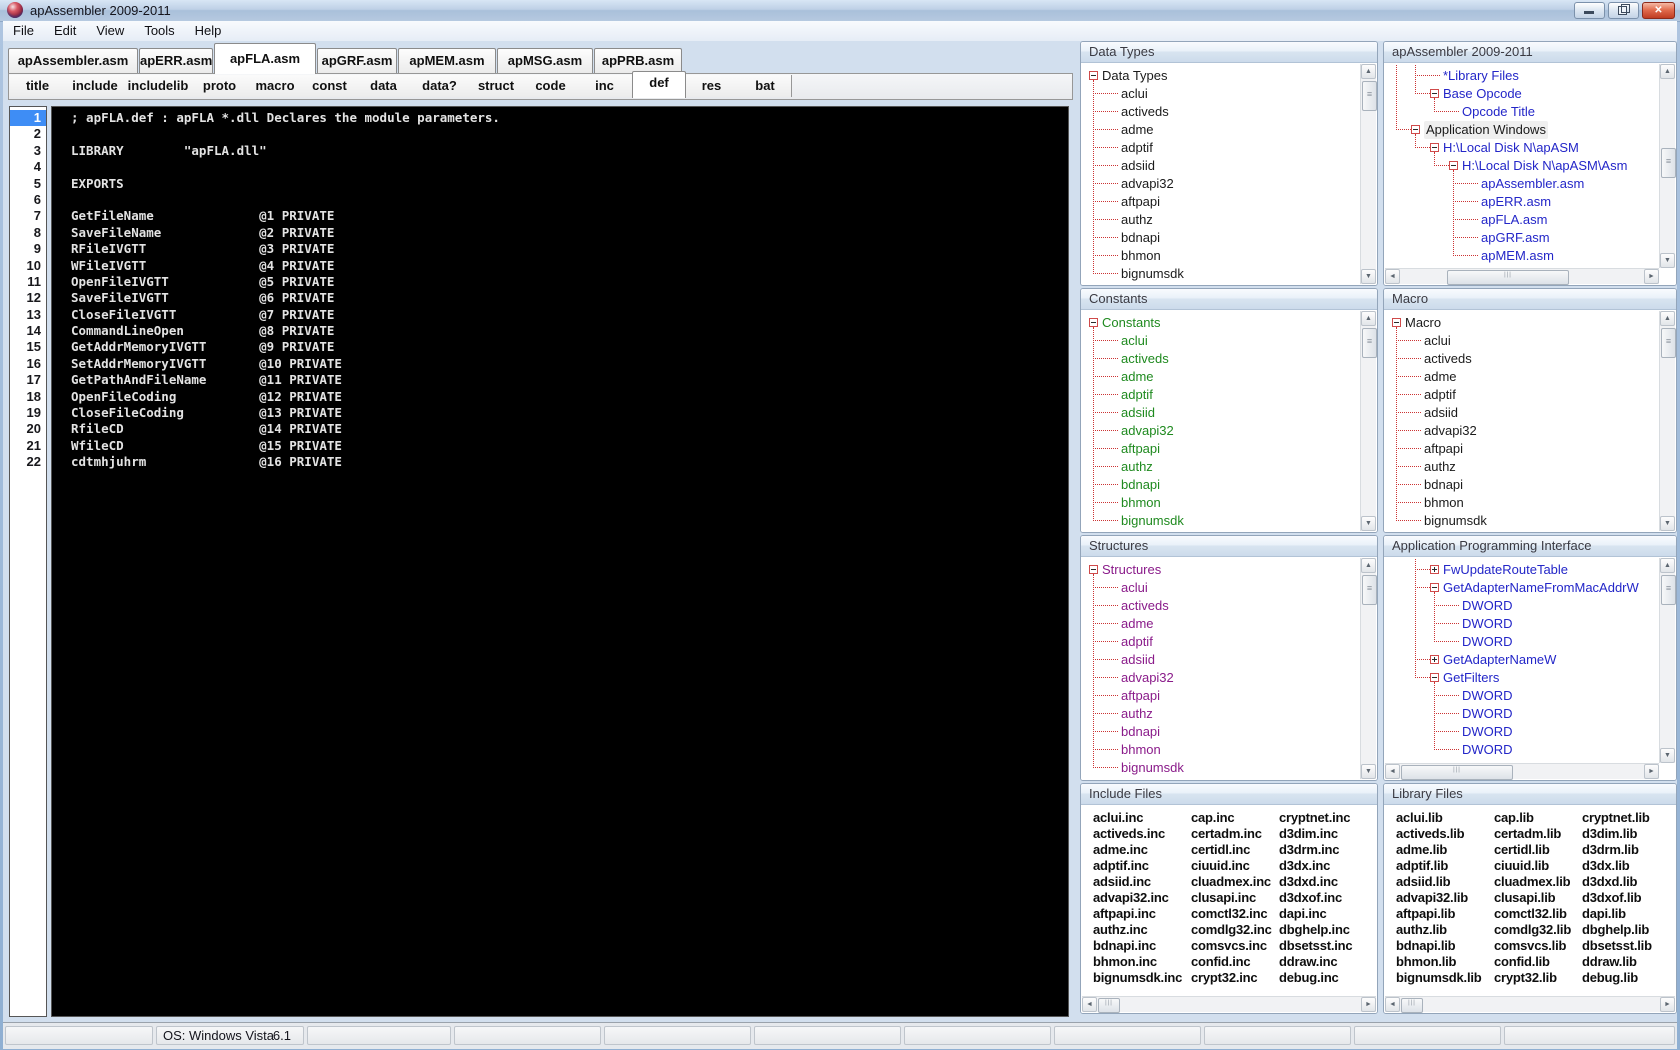 This screenshot has height=1050, width=1680. What do you see at coordinates (1137, 220) in the screenshot?
I see `tree-item-authz: authz` at bounding box center [1137, 220].